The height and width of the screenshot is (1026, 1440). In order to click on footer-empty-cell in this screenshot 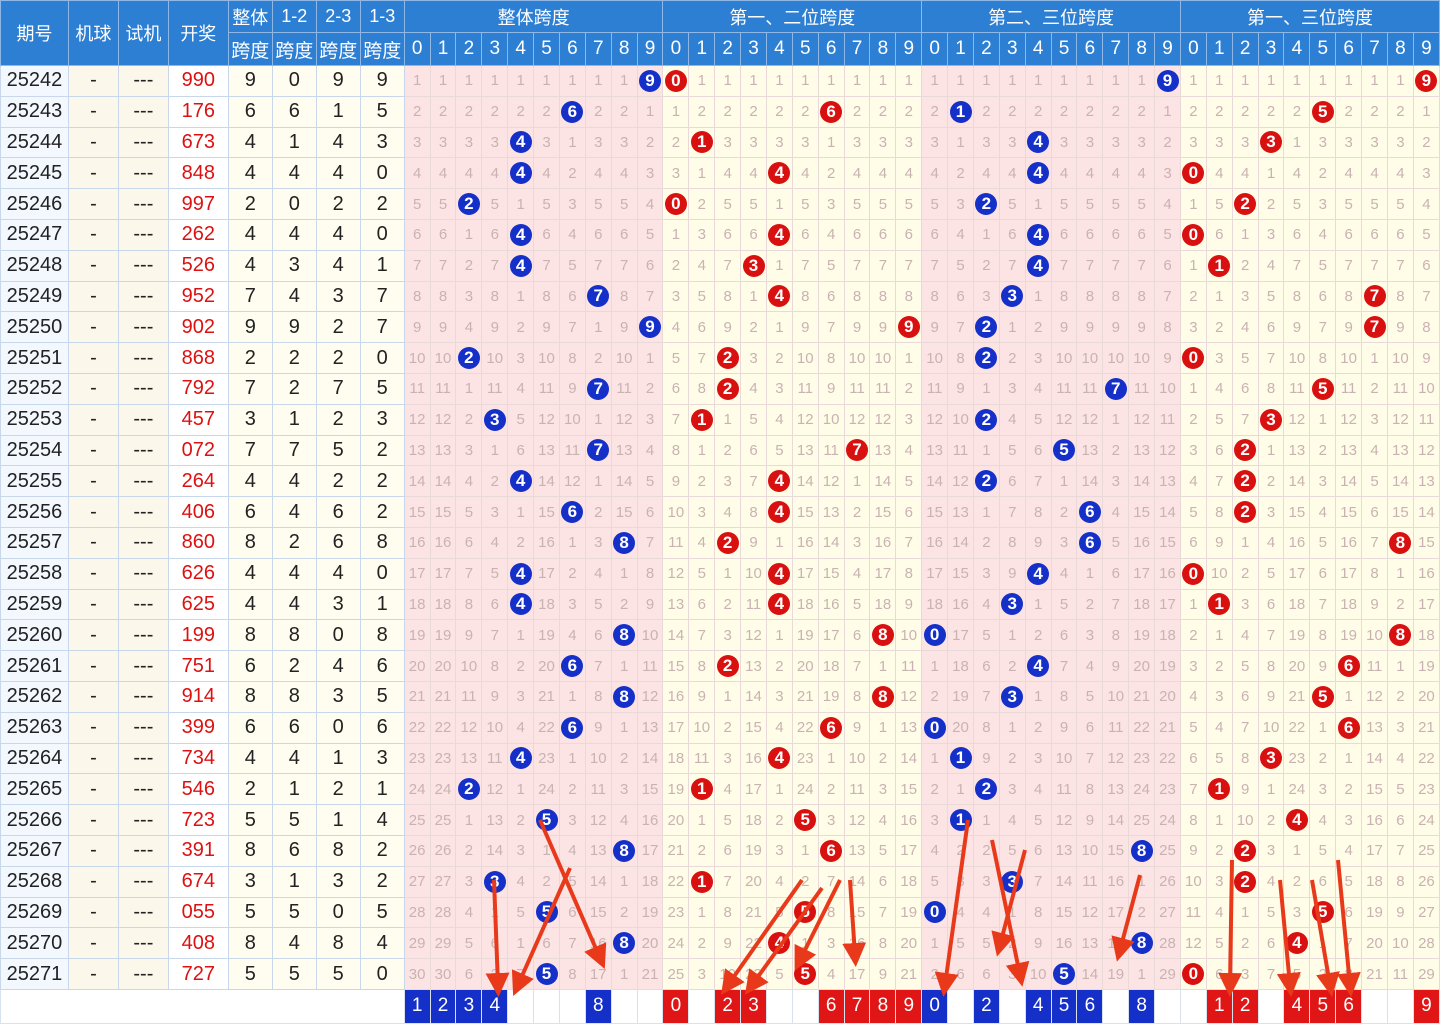, I will do `click(779, 1006)`.